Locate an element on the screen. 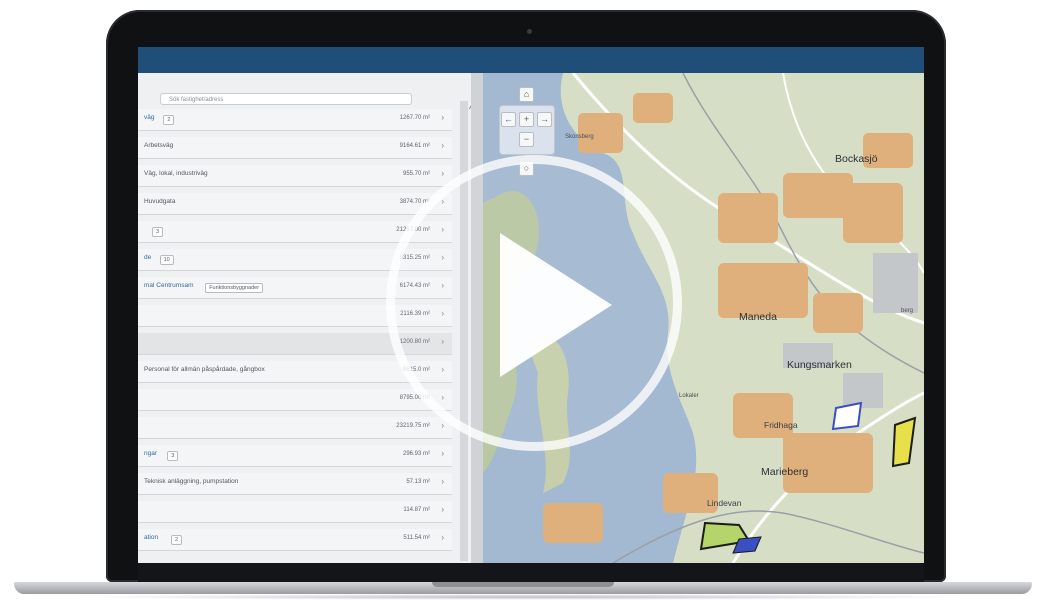 The width and height of the screenshot is (1046, 601). row-area-value: 114.87 m² is located at coordinates (416, 510).